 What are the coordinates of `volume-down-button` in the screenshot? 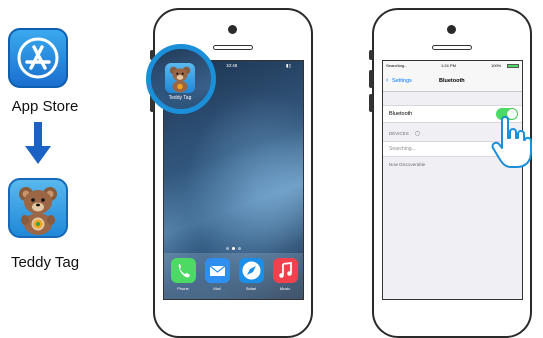 It's located at (371, 103).